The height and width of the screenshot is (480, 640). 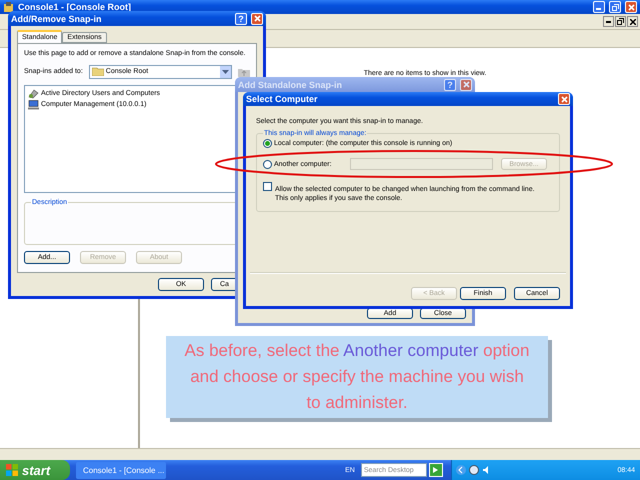 I want to click on folder-icon, so click(x=98, y=71).